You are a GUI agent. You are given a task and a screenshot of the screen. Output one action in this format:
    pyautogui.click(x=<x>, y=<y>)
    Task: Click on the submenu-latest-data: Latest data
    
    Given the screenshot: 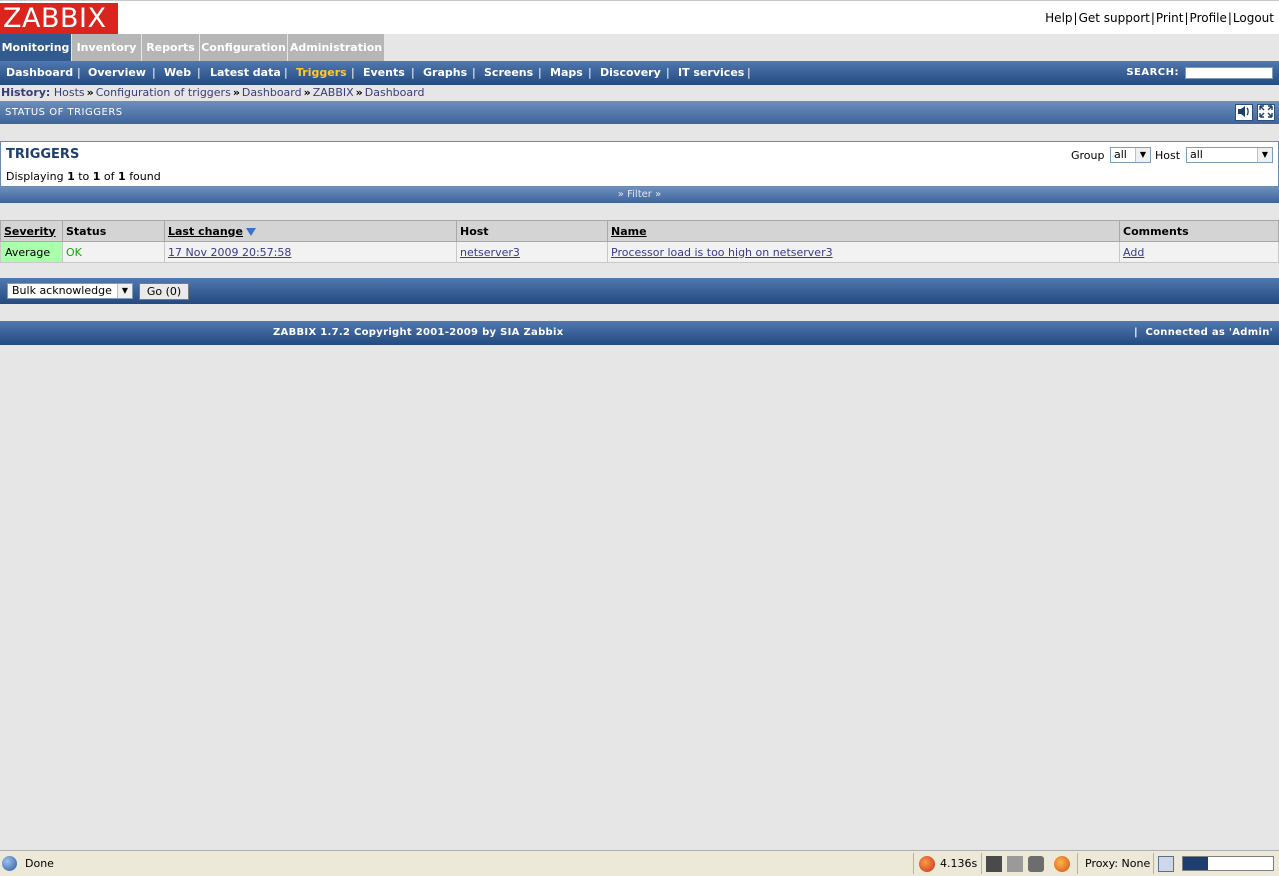 What is the action you would take?
    pyautogui.click(x=245, y=73)
    